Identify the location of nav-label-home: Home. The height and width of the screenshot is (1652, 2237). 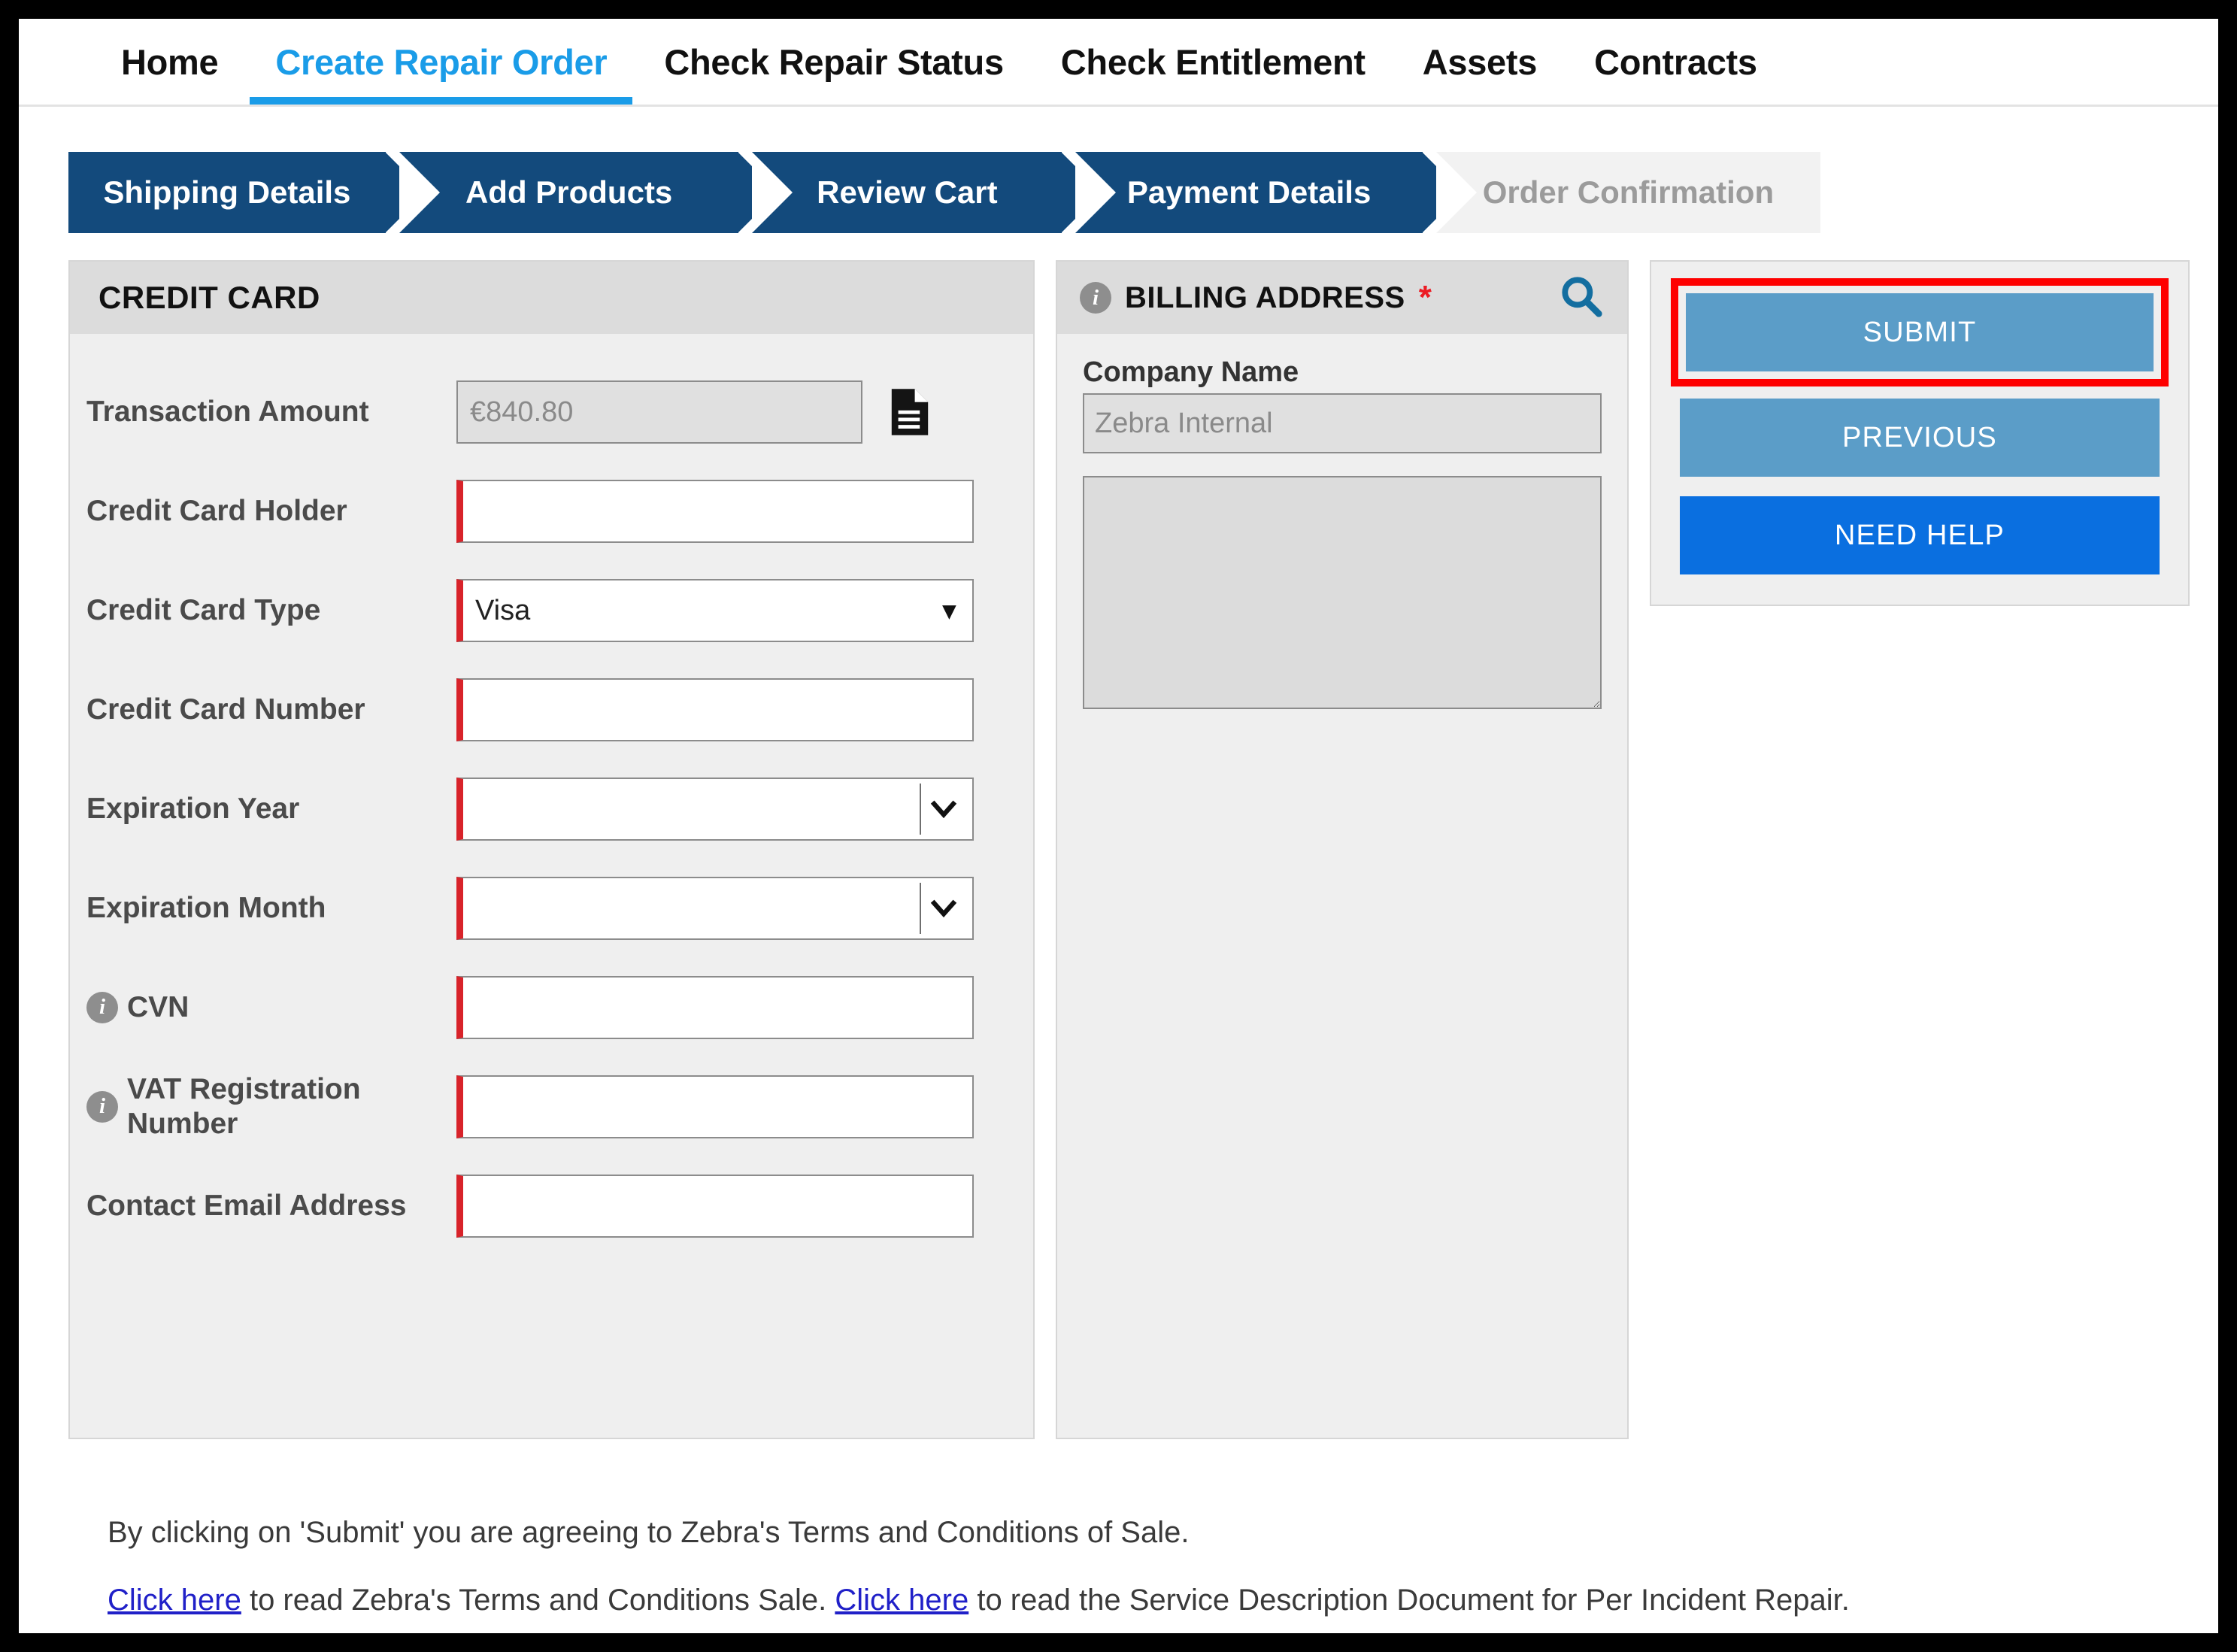
(170, 61).